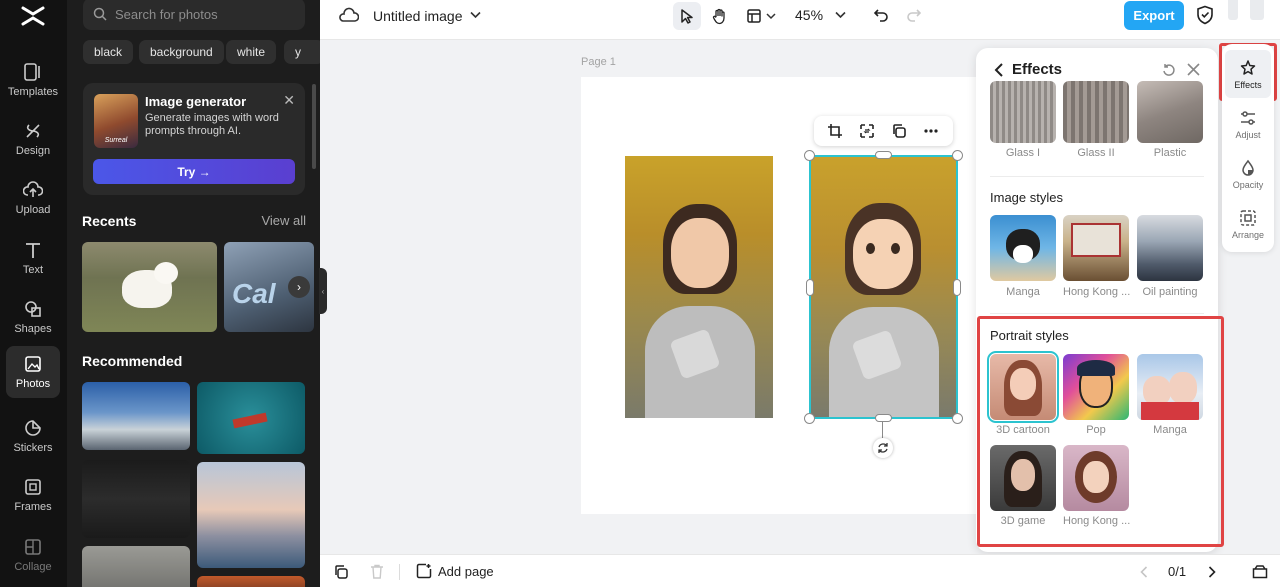 The width and height of the screenshot is (1280, 587). Describe the element at coordinates (33, 250) in the screenshot. I see `text-icon` at that location.